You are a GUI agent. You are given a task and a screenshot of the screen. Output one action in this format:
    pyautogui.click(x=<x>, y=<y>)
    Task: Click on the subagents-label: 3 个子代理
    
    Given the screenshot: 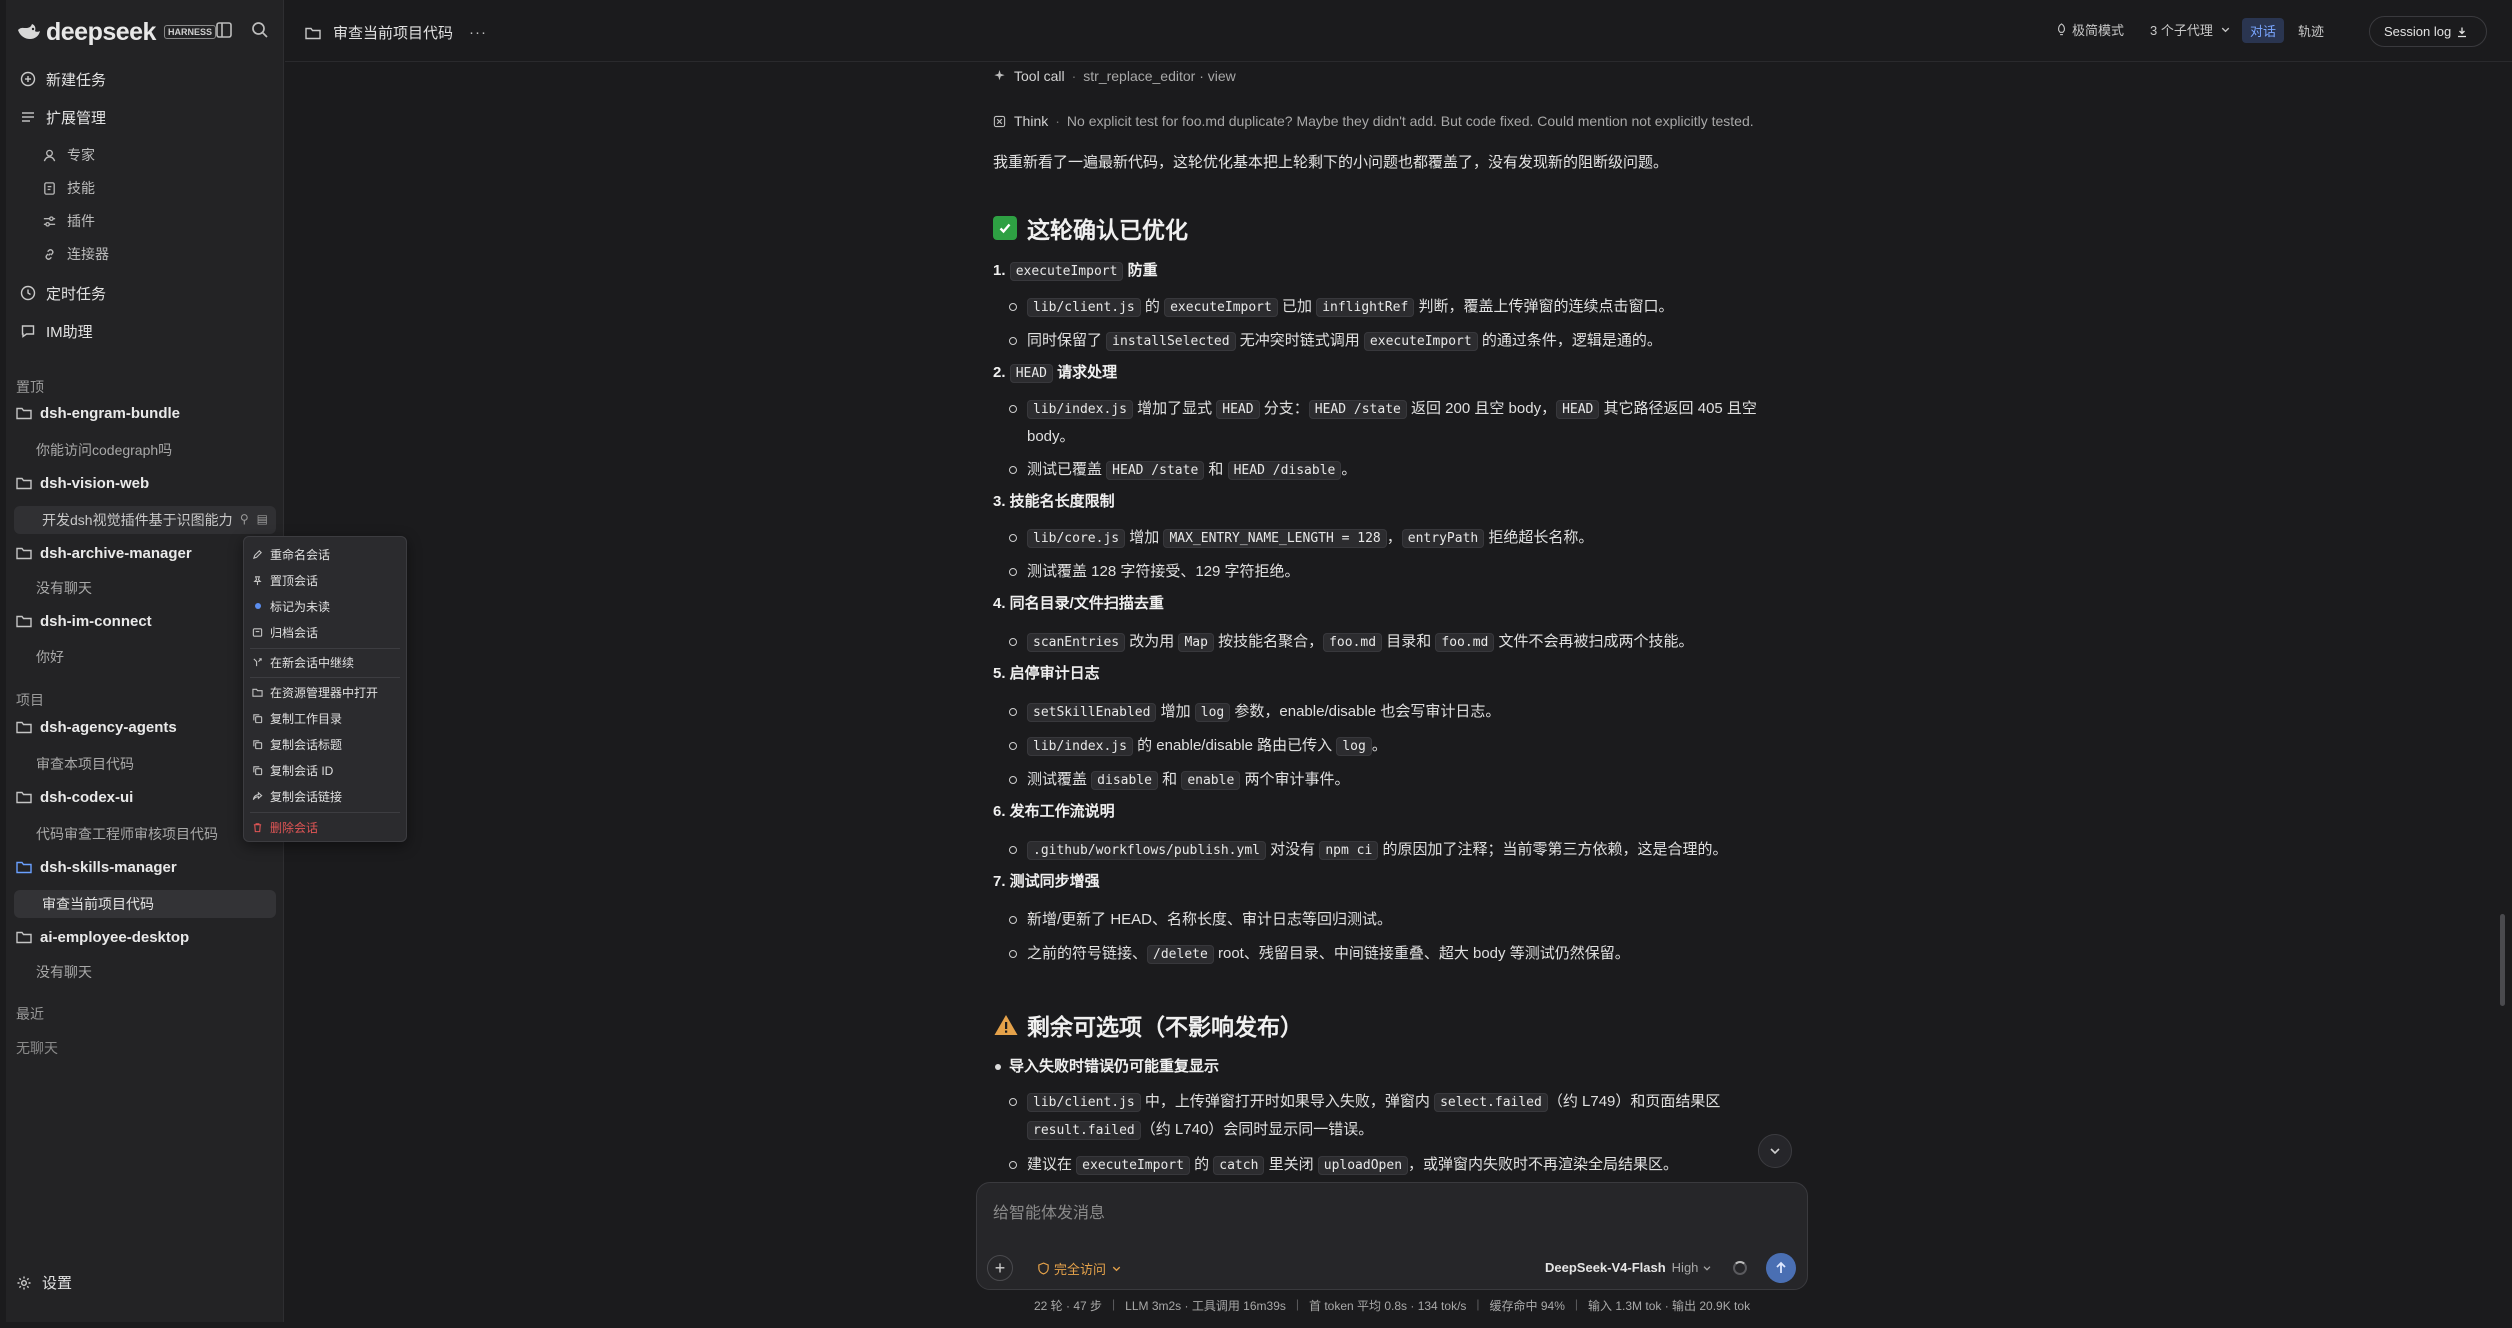 What is the action you would take?
    pyautogui.click(x=2181, y=30)
    